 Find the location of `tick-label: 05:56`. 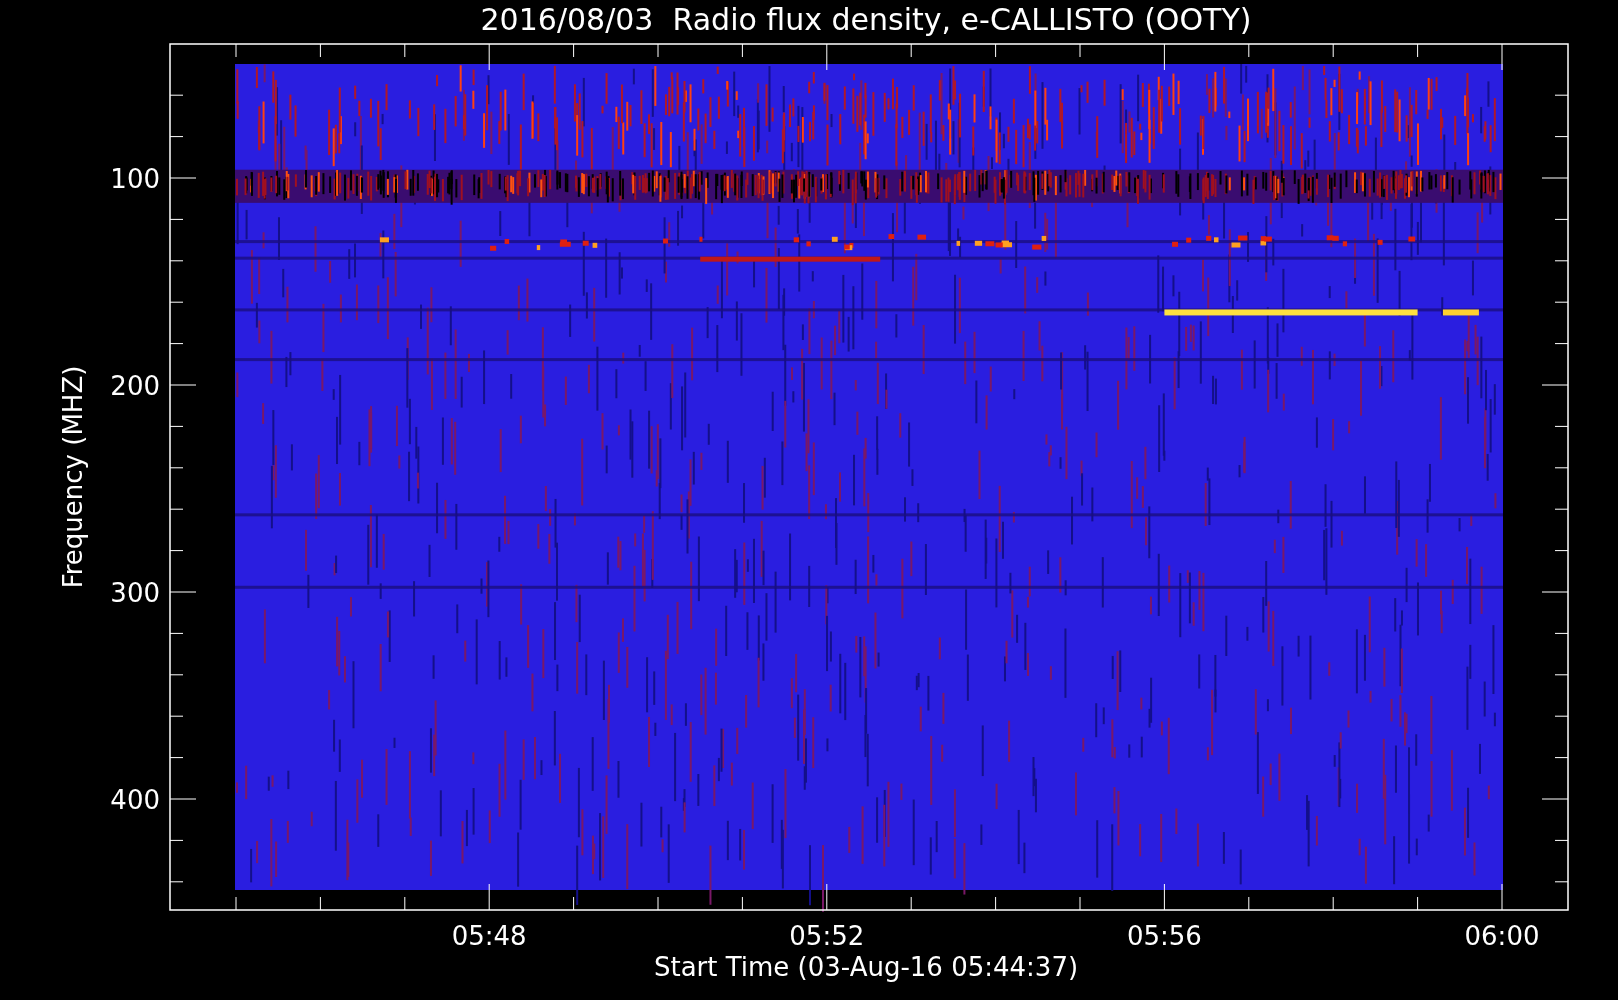

tick-label: 05:56 is located at coordinates (1164, 936).